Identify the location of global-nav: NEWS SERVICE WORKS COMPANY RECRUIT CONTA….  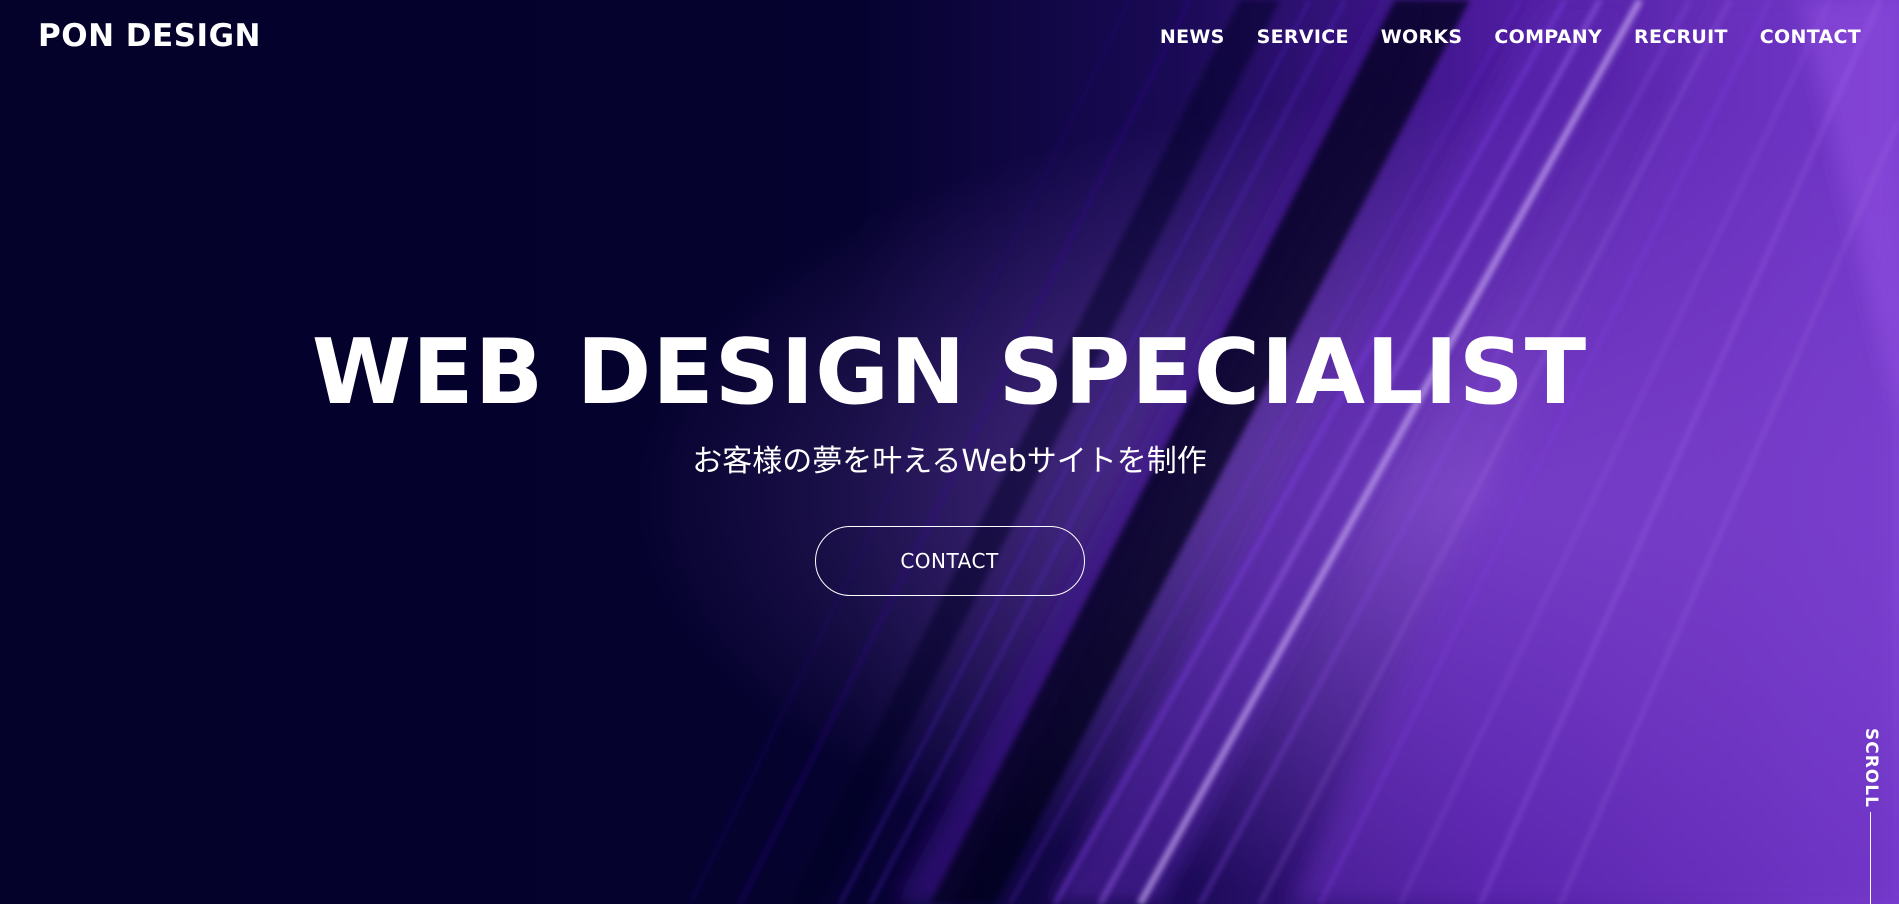
(1510, 37).